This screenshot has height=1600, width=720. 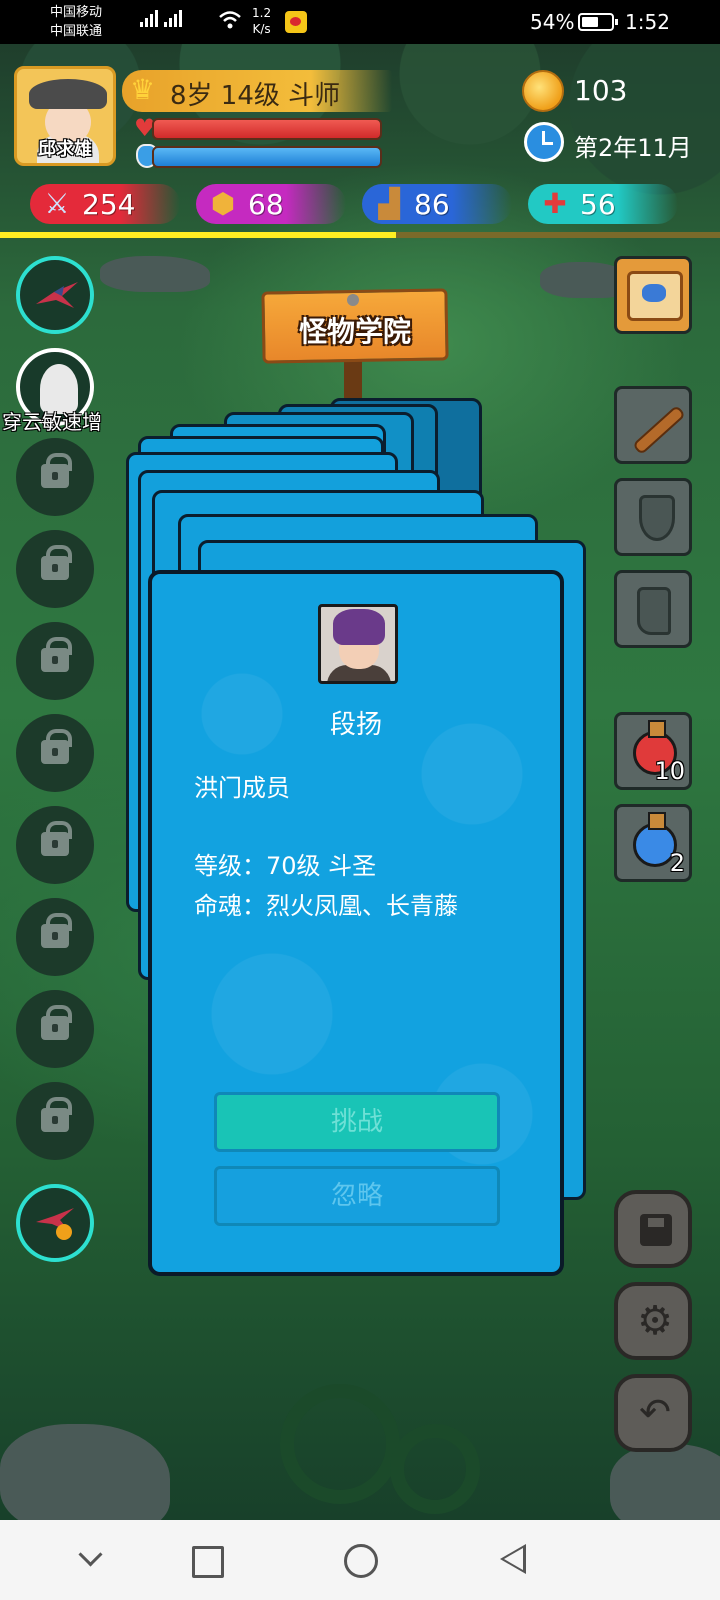 I want to click on signal-2-icon, so click(x=173, y=18).